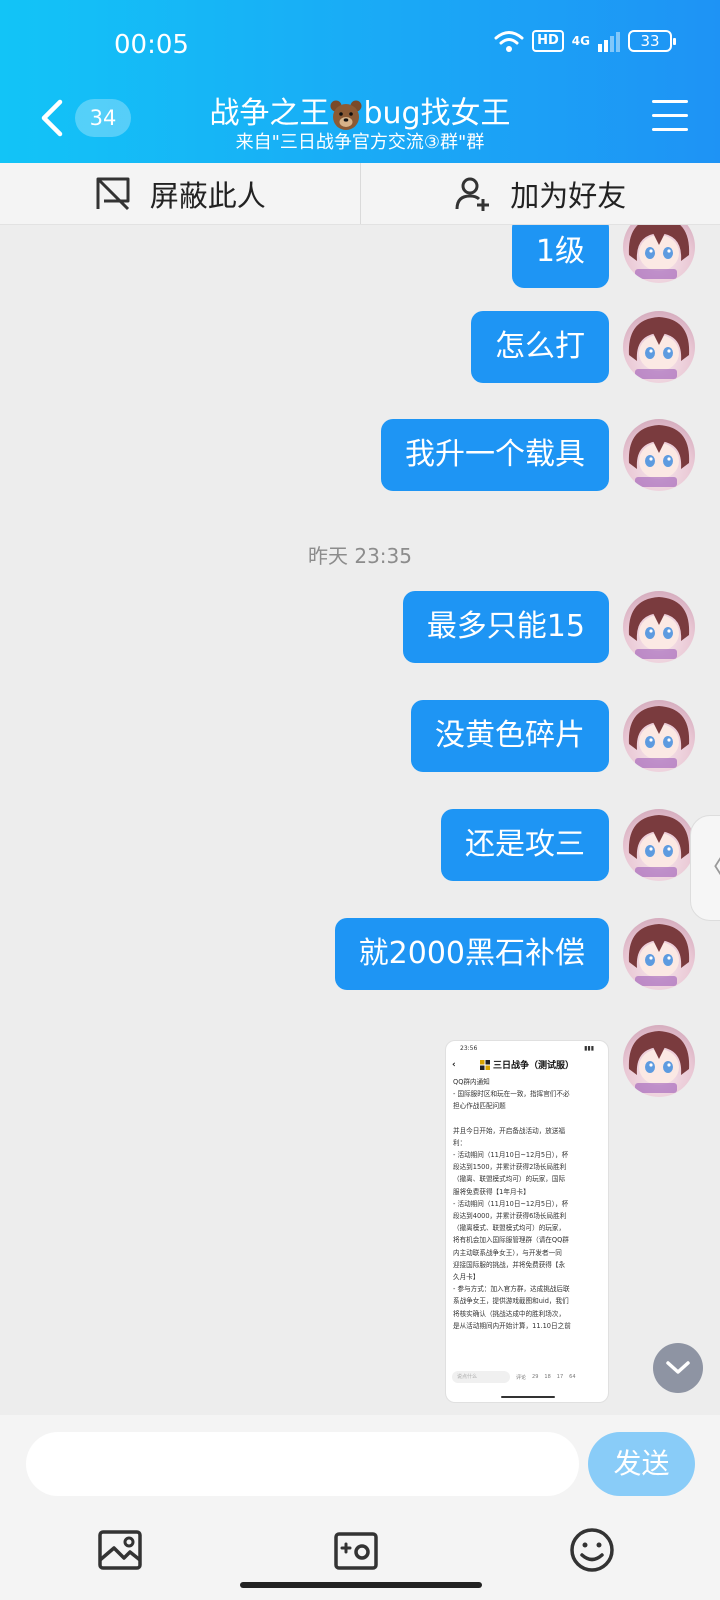 Image resolution: width=720 pixels, height=1600 pixels. Describe the element at coordinates (521, 1377) in the screenshot. I see `thumb-count: 评论` at that location.